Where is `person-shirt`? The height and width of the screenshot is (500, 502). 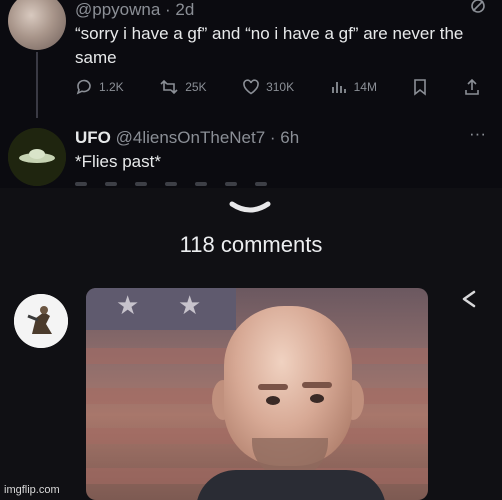 person-shirt is located at coordinates (291, 485).